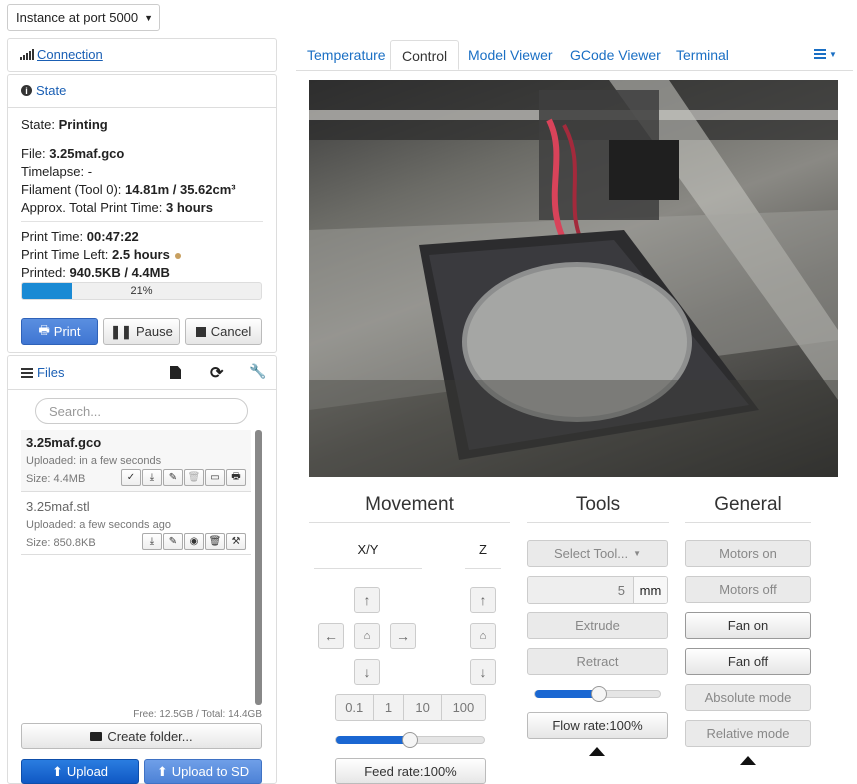  What do you see at coordinates (98, 525) in the screenshot?
I see `file-uploaded: Uploaded: a few seconds ago` at bounding box center [98, 525].